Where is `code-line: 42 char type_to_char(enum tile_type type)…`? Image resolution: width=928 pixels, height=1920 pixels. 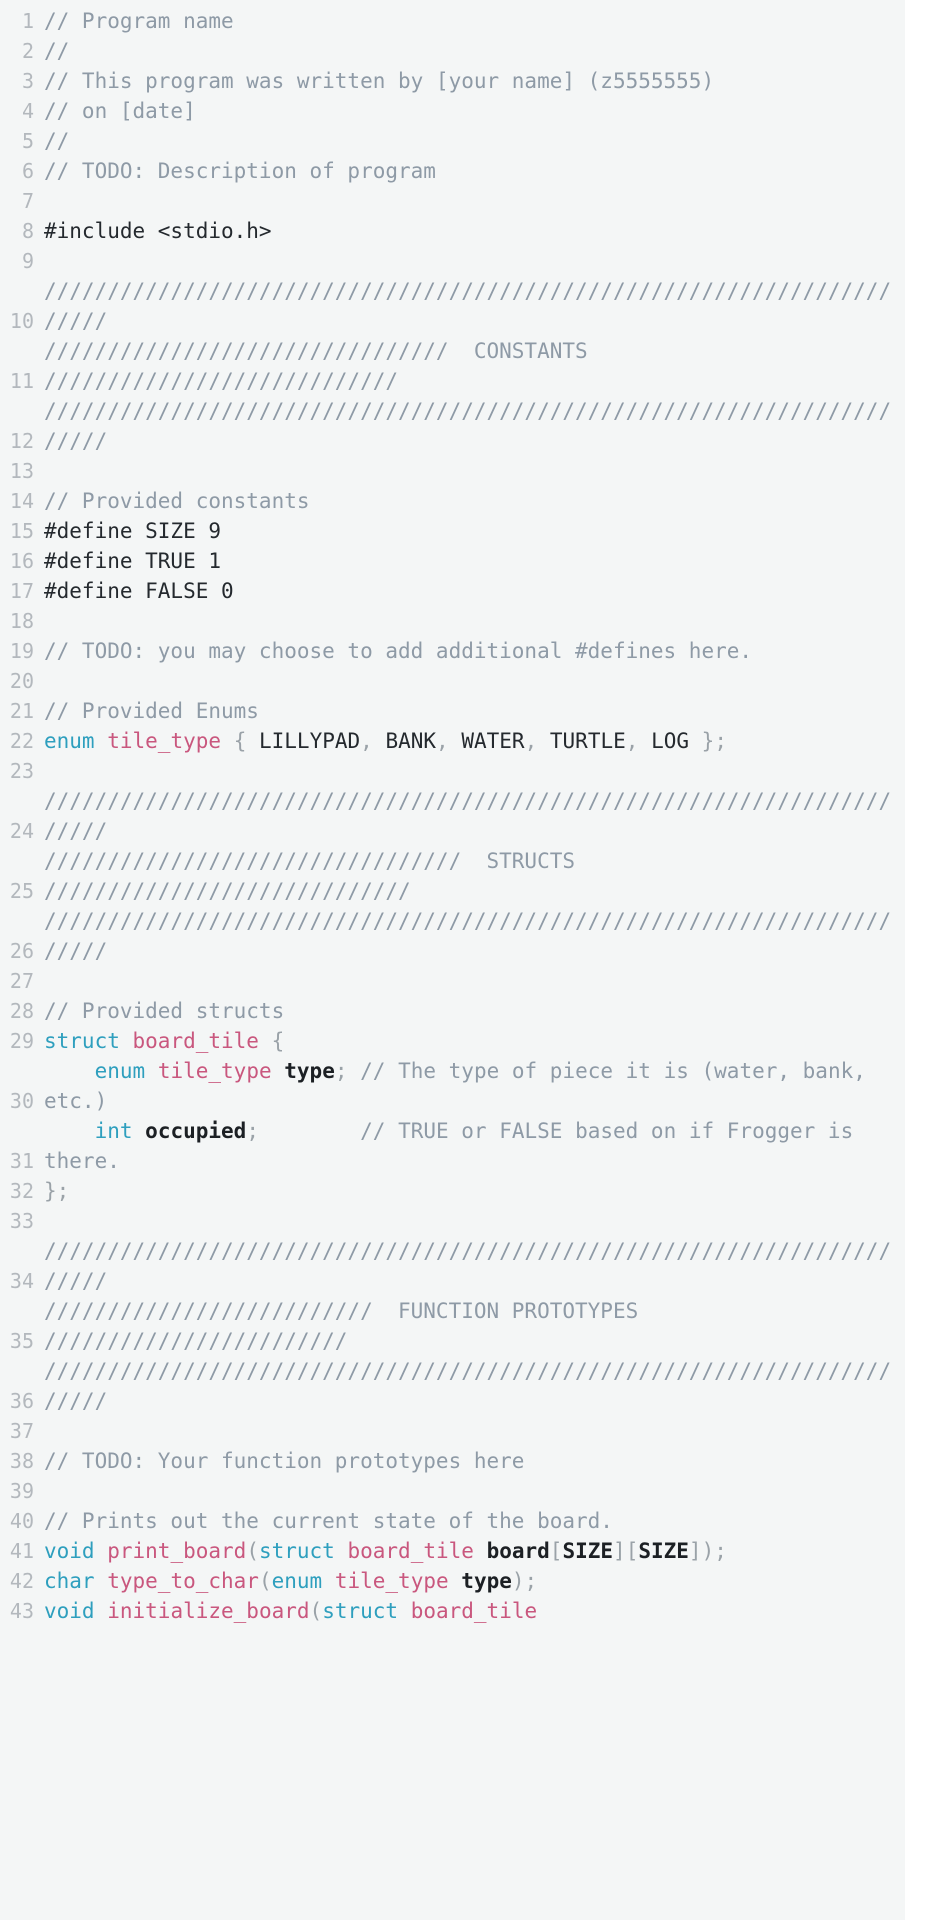 code-line: 42 char type_to_char(enum tile_type type)… is located at coordinates (452, 1581).